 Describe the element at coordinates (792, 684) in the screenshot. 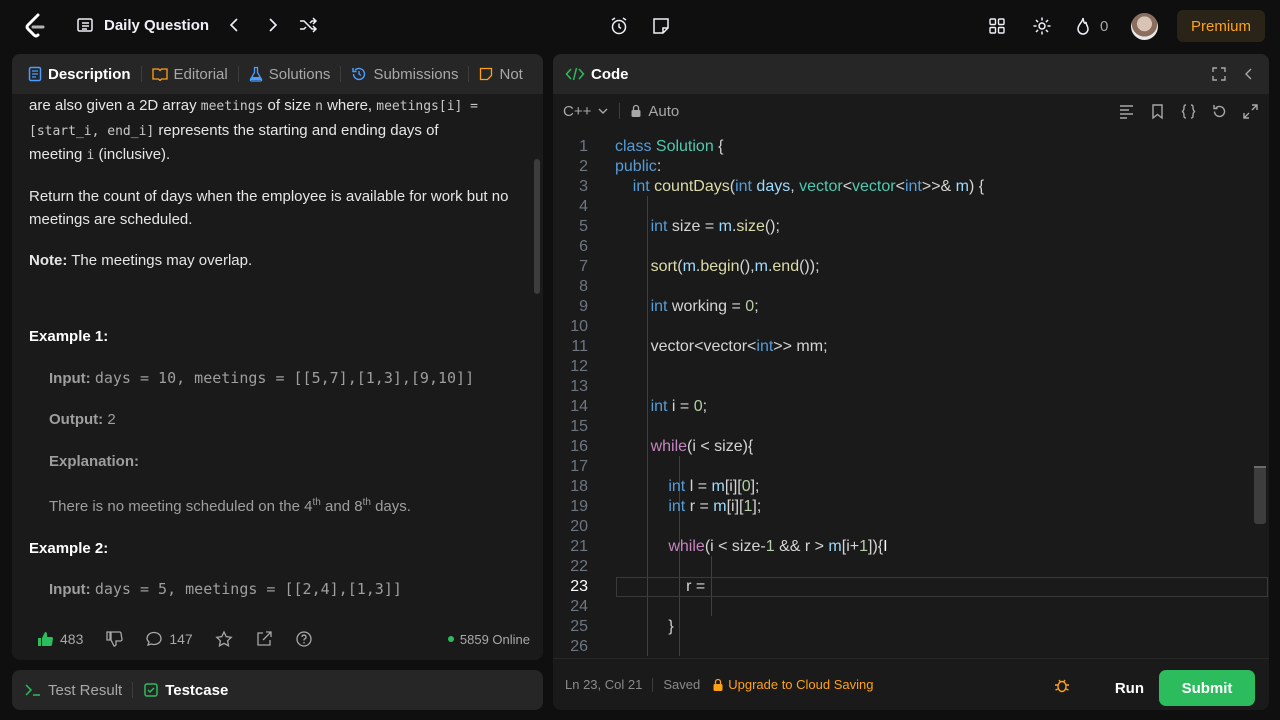

I see `upgrade-cloud-saving-link: Upgrade to Cloud Saving` at that location.